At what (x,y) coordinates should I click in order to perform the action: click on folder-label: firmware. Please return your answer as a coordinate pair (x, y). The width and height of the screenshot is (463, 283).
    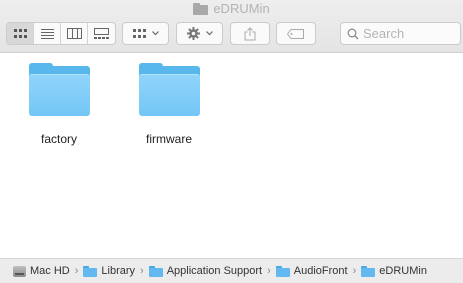
    Looking at the image, I should click on (168, 139).